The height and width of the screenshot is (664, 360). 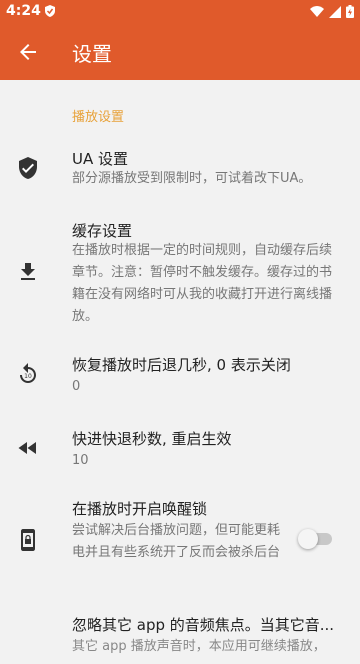 I want to click on setting-summary: 10, so click(x=80, y=460).